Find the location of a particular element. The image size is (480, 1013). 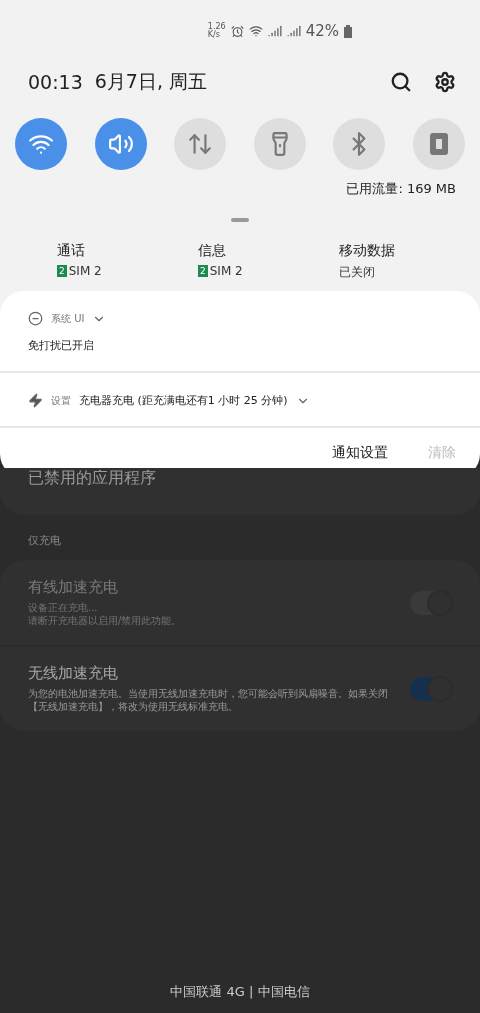

speaker-icon is located at coordinates (120, 144).